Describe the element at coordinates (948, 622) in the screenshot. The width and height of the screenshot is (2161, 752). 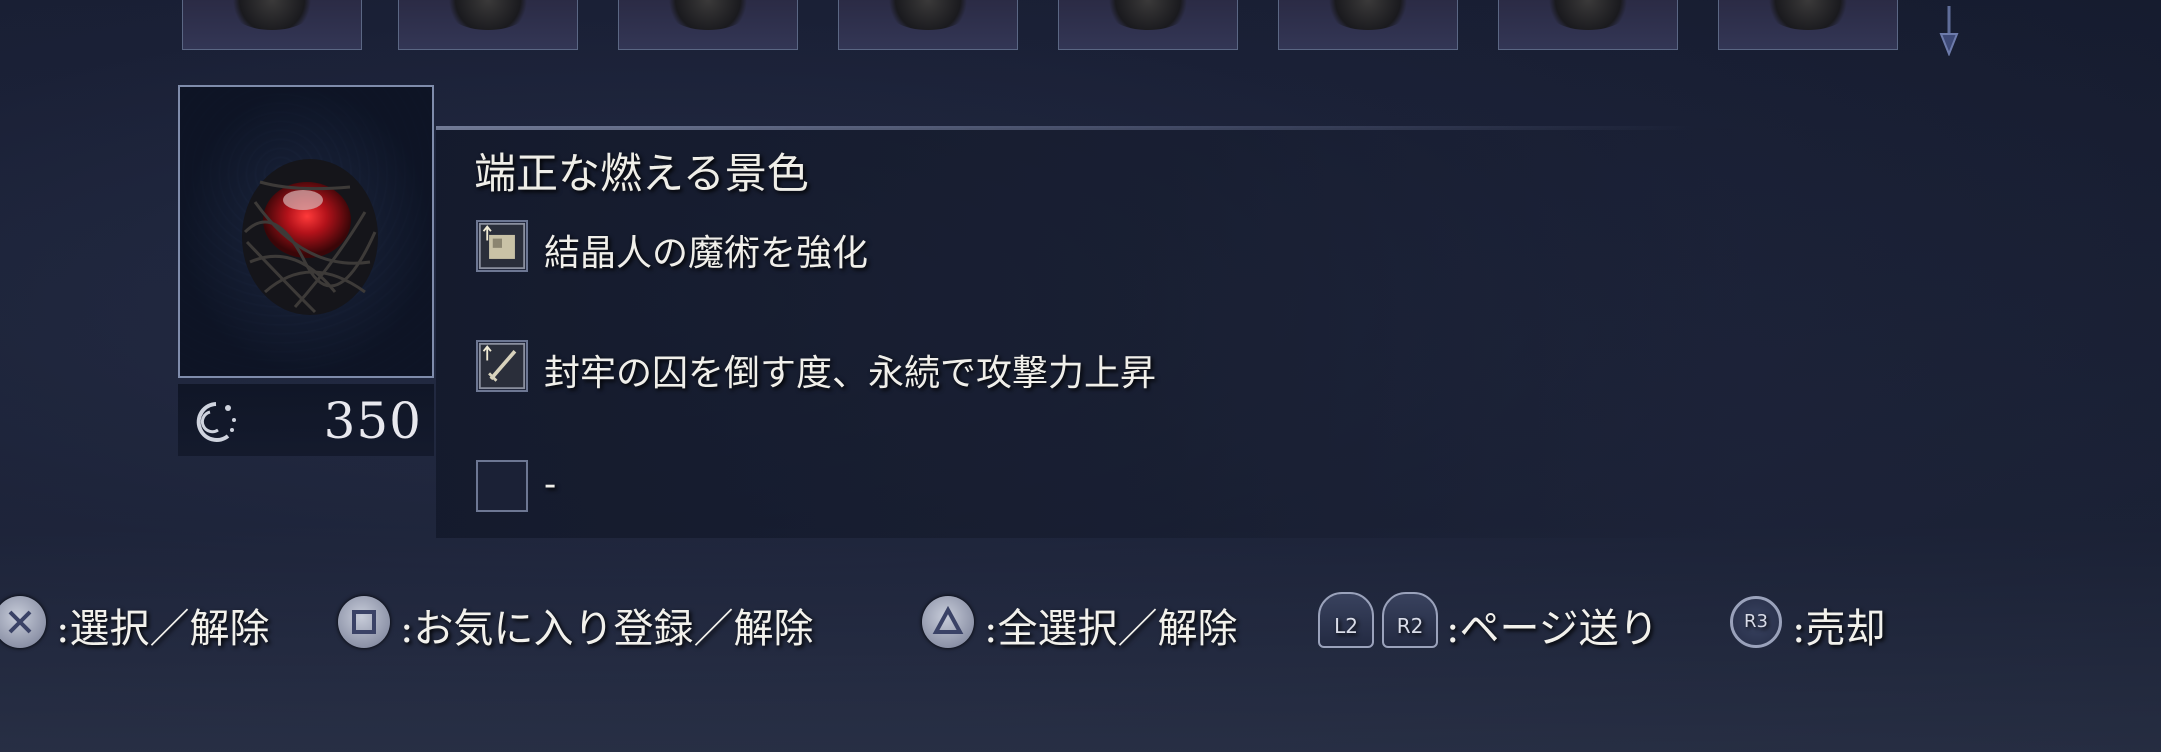
I see `triangle-button-icon` at that location.